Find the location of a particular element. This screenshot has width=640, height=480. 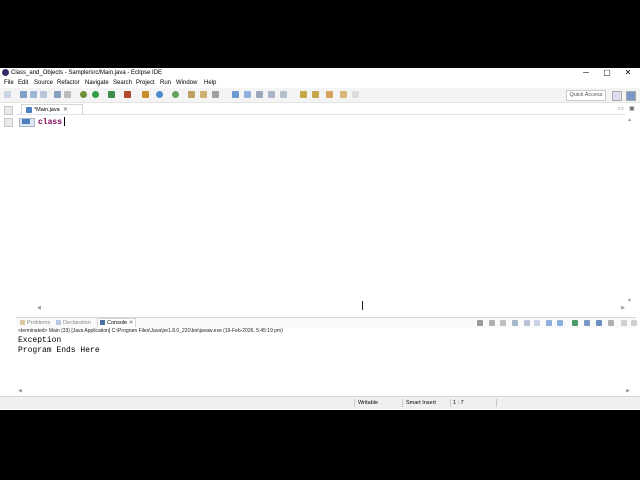

print-icon is located at coordinates (43, 94).